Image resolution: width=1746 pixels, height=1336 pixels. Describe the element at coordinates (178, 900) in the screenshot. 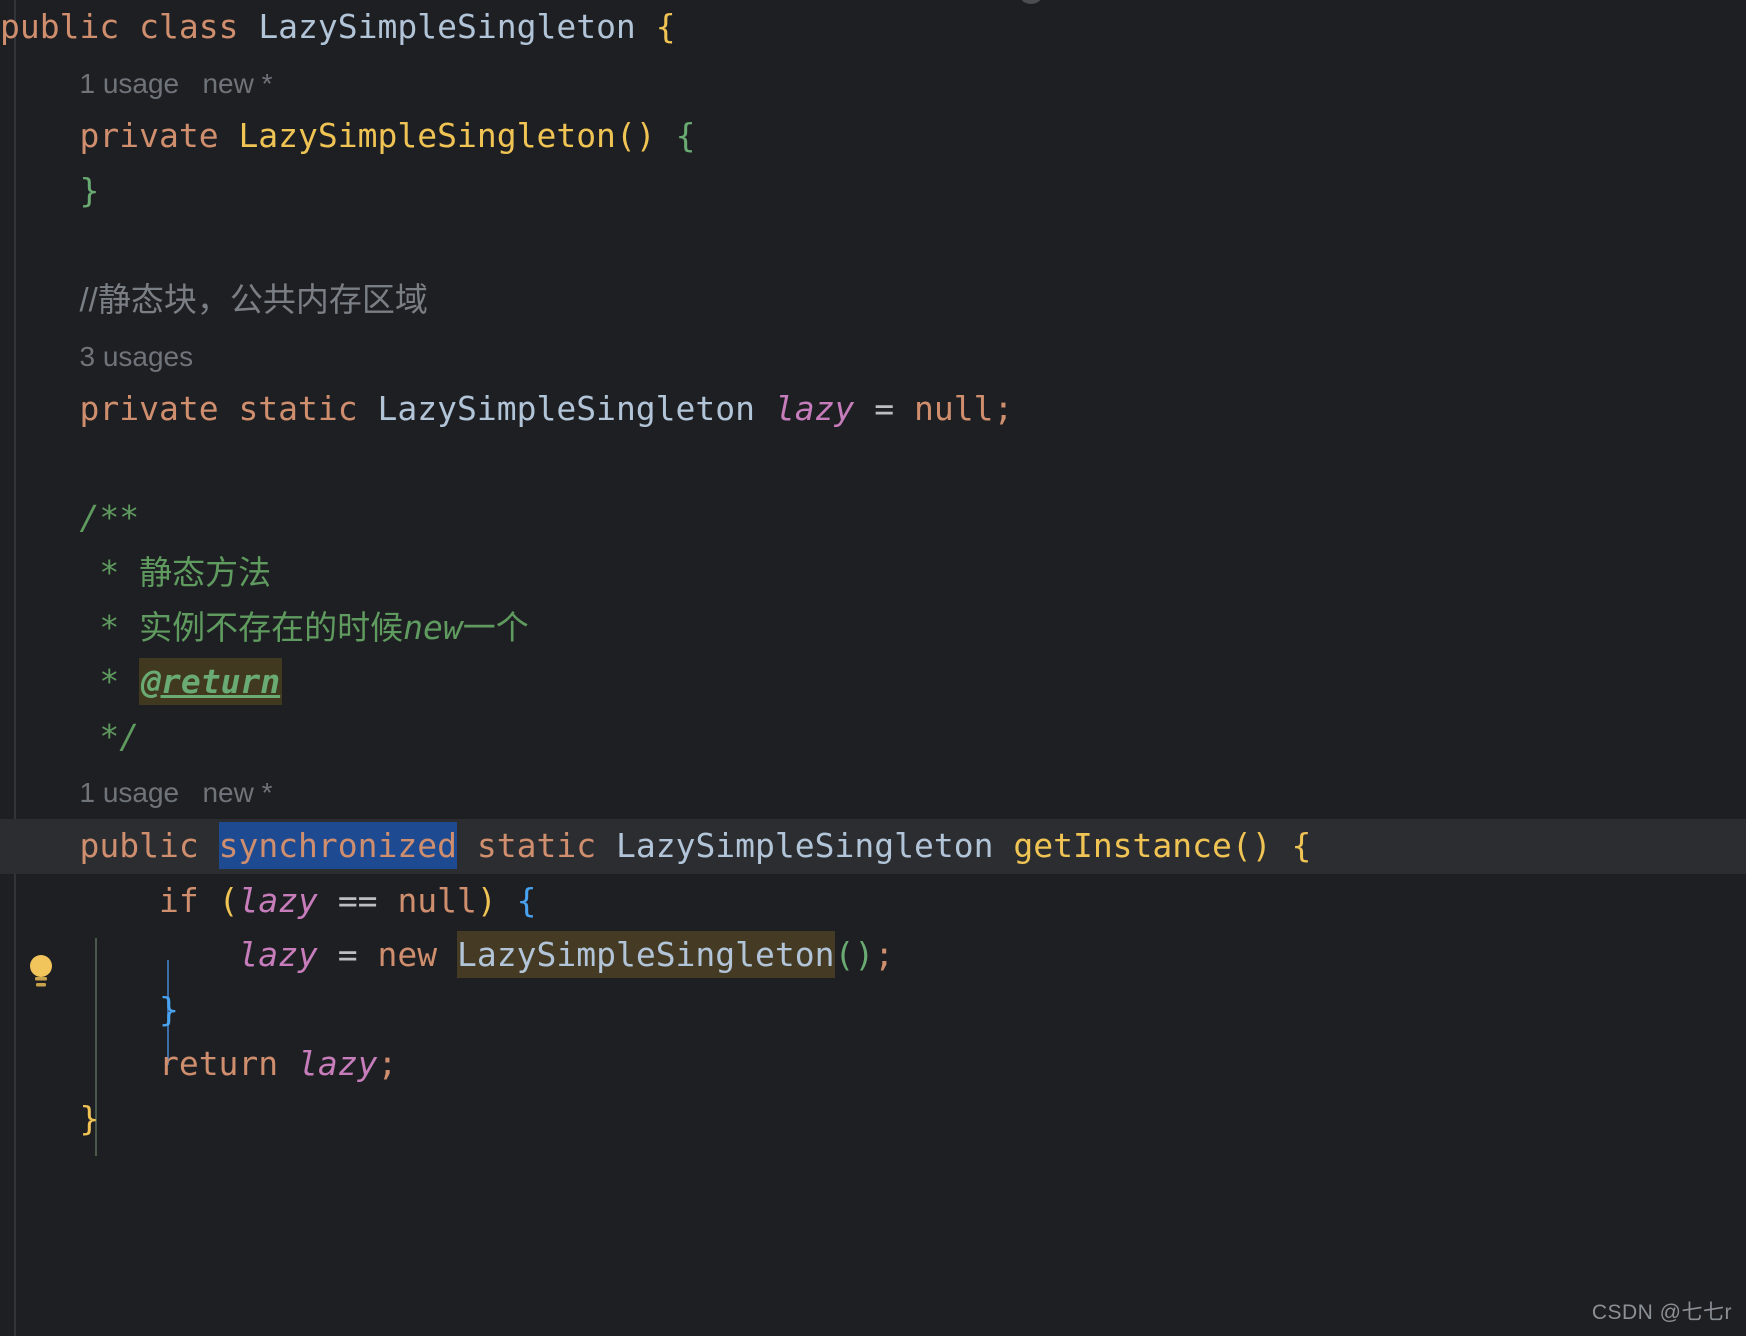

I see `keyword-if: if` at that location.